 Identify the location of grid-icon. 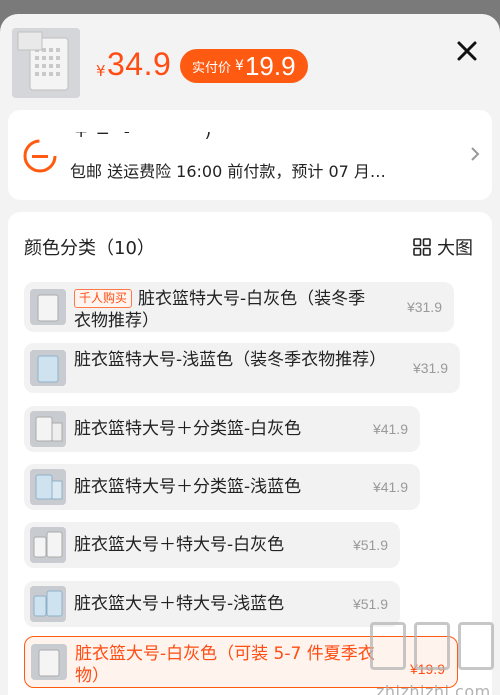
(422, 247).